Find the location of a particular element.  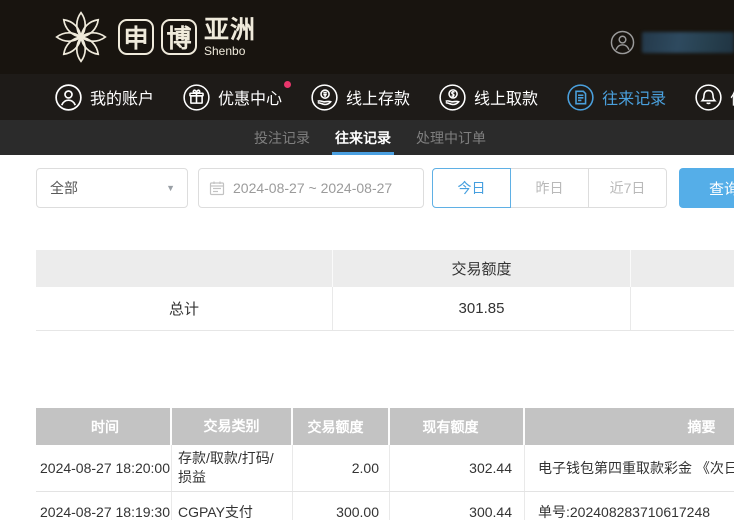

tab-pending-orders: 处理中订单 is located at coordinates (451, 137).